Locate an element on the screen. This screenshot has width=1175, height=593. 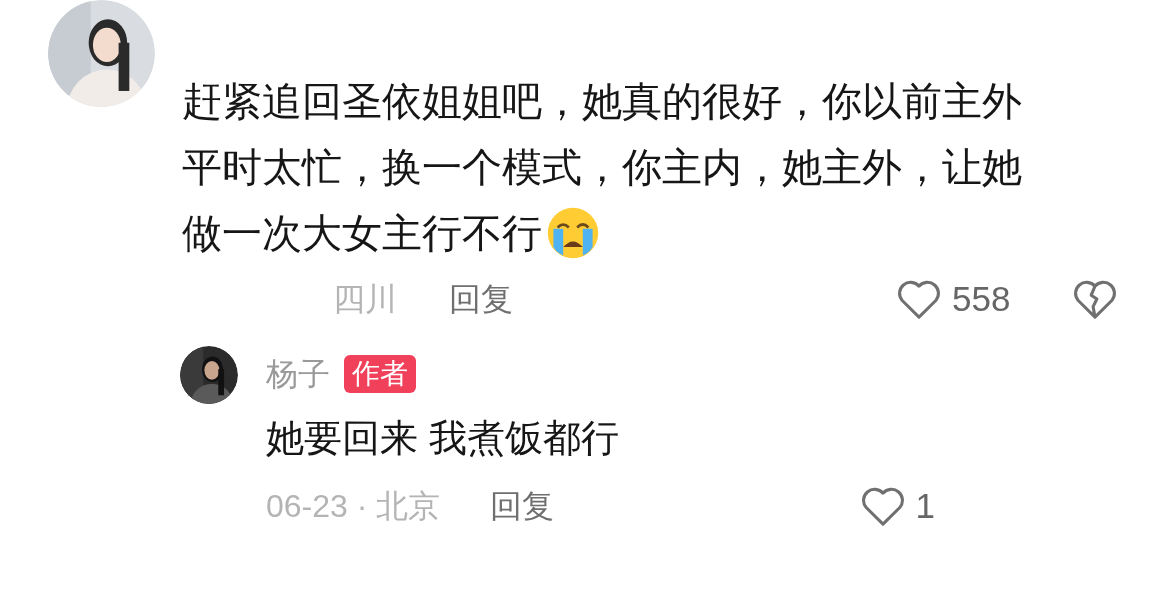
comment-text: 做一次大女主行不行 is located at coordinates (362, 233).